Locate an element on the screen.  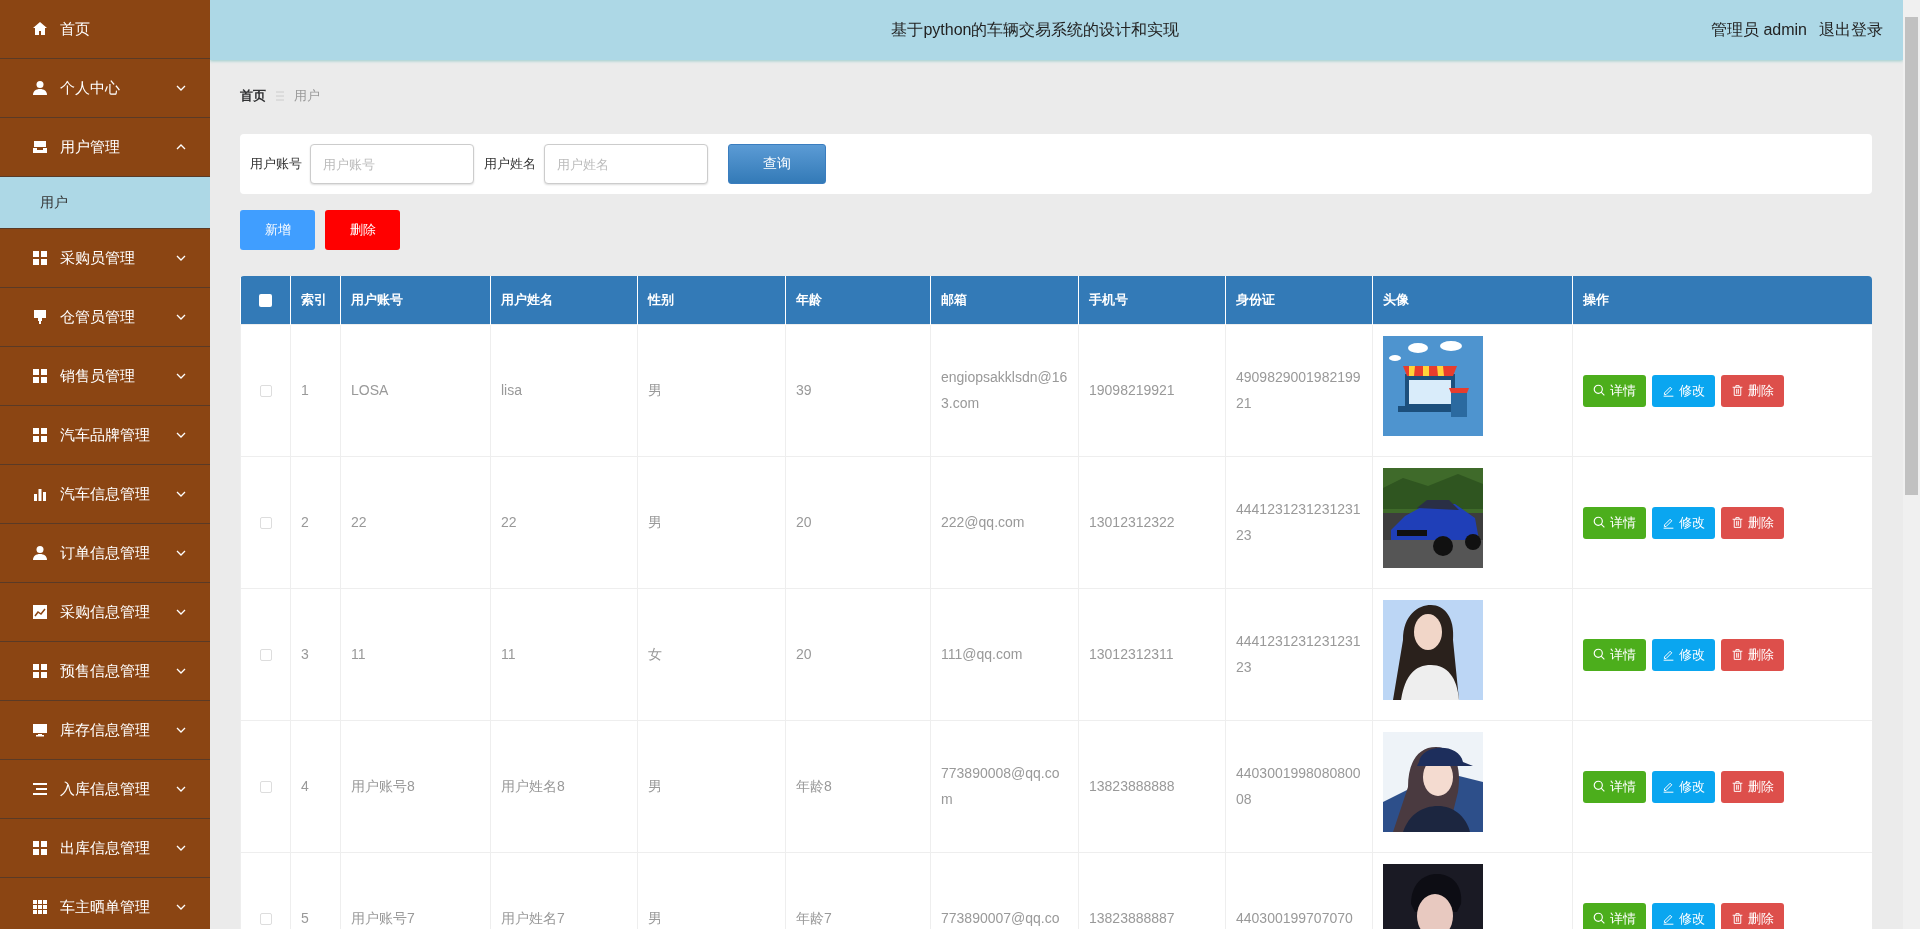
table-cell: 19098219921 is located at coordinates (1152, 390).